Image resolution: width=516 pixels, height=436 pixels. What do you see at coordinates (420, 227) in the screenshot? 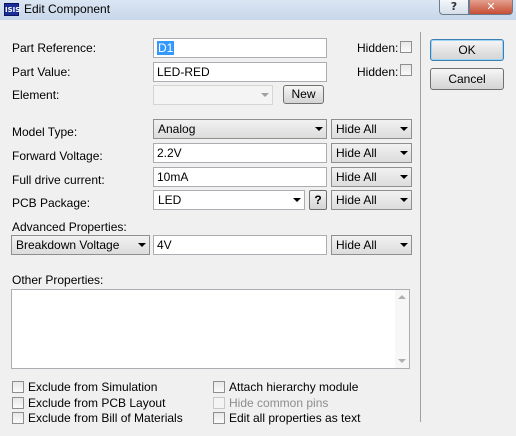
I see `vertical-divider` at bounding box center [420, 227].